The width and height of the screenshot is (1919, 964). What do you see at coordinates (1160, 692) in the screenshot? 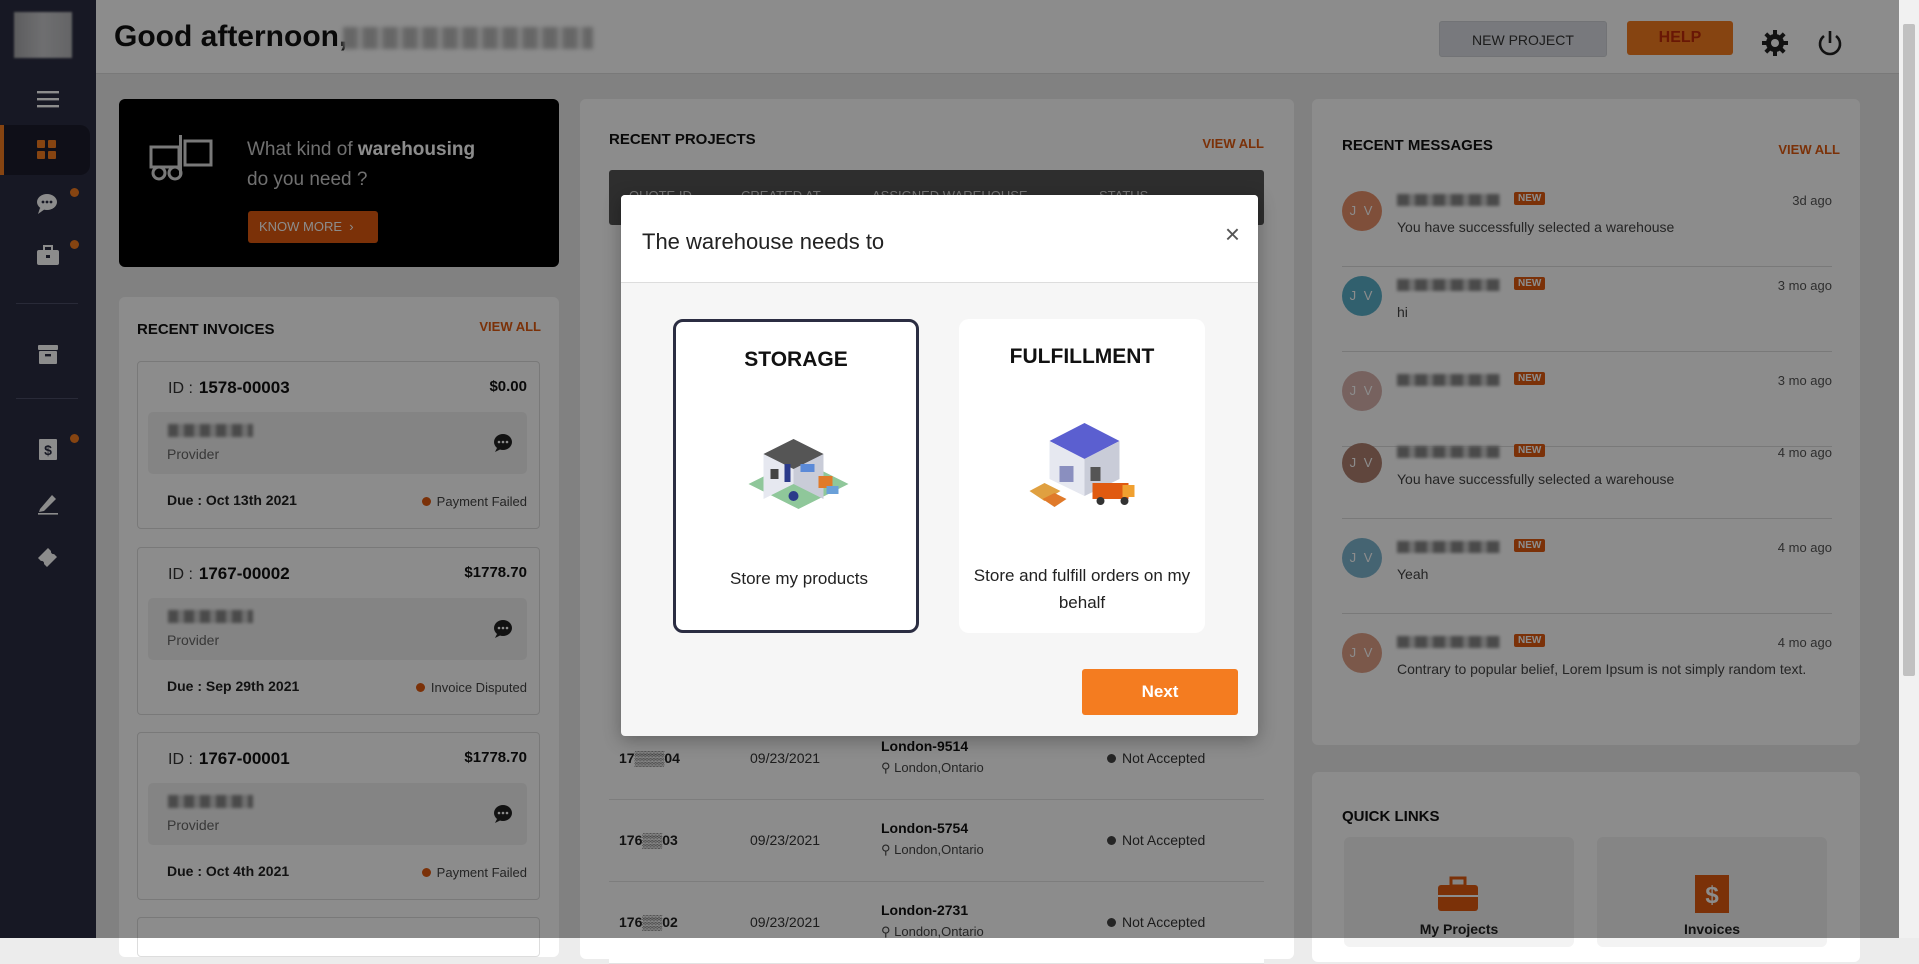
I see `next-button: Next` at bounding box center [1160, 692].